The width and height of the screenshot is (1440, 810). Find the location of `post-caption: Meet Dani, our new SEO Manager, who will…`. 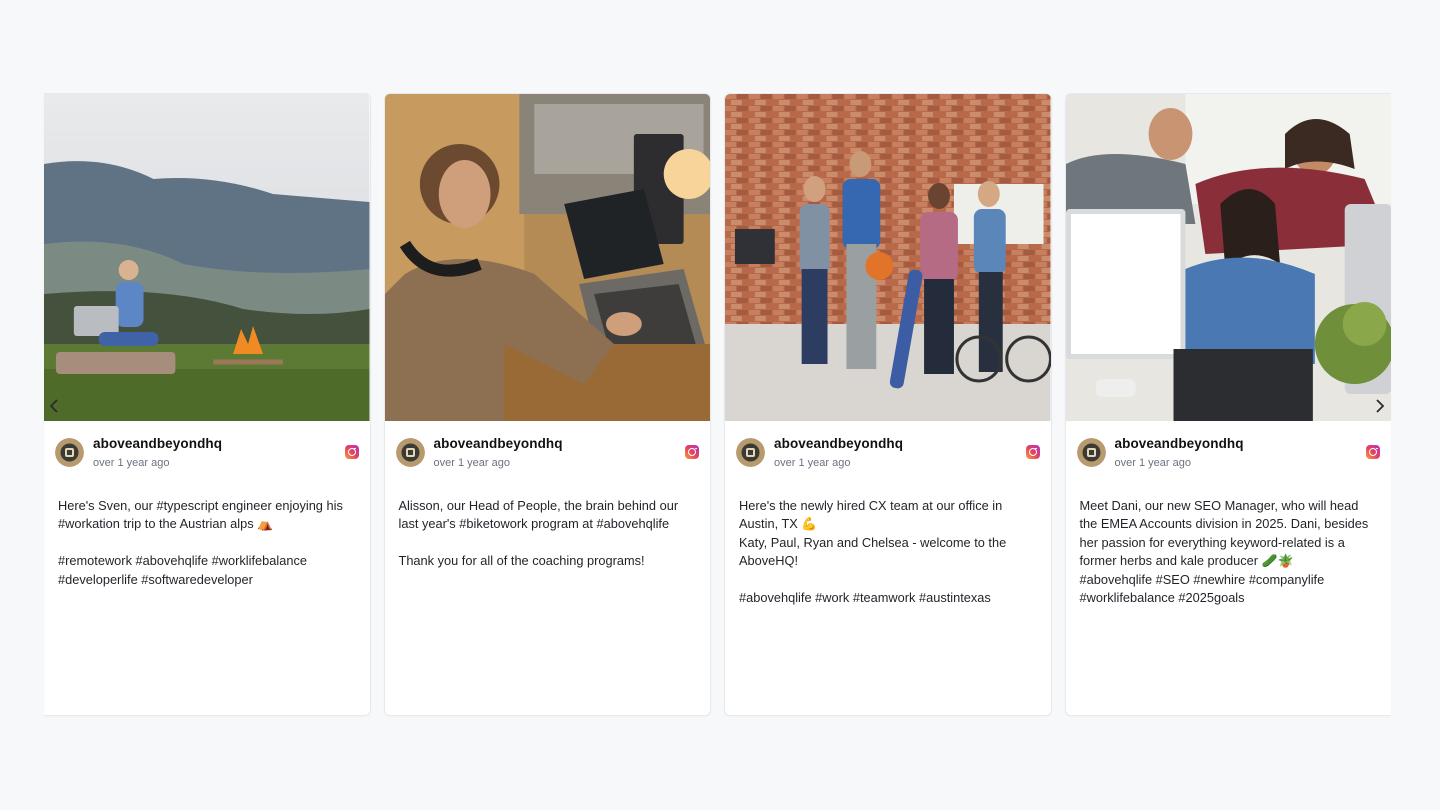

post-caption: Meet Dani, our new SEO Manager, who will… is located at coordinates (1224, 552).